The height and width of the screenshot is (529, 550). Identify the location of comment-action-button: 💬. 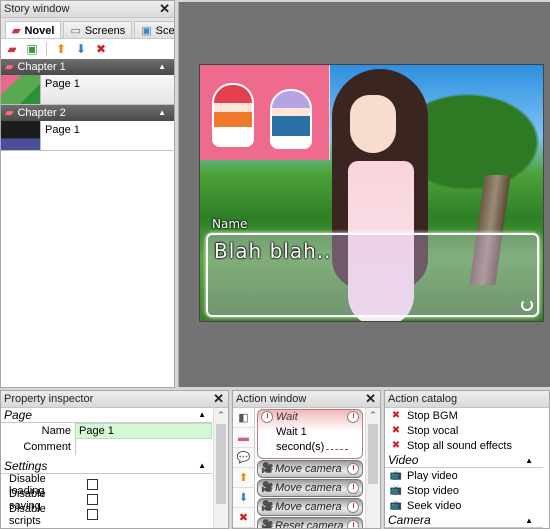
(243, 458).